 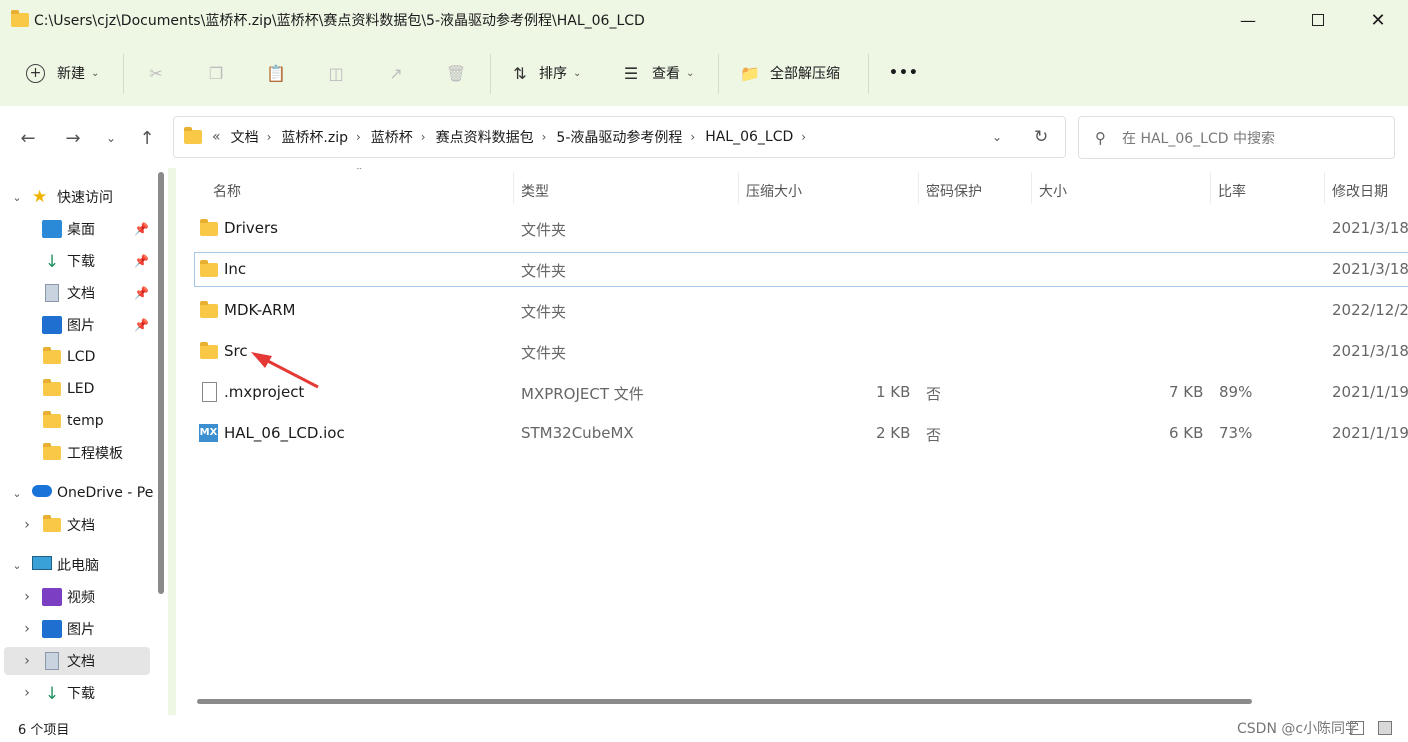 What do you see at coordinates (71, 74) in the screenshot?
I see `new-label: 新建` at bounding box center [71, 74].